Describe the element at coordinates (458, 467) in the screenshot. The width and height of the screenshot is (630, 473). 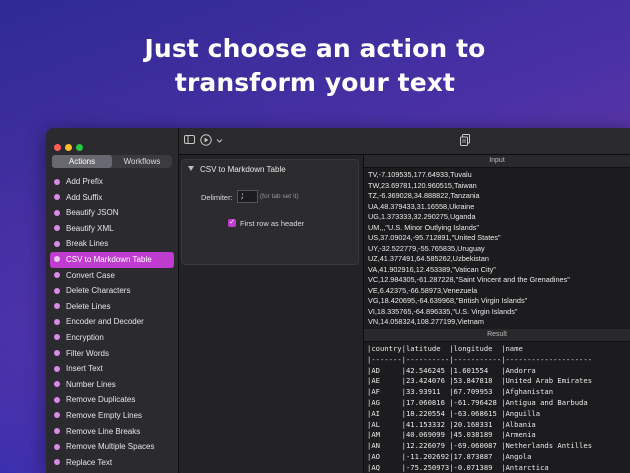
I see `result-line: |AQ |-75.250973|-0.071389 |Antarctica` at that location.